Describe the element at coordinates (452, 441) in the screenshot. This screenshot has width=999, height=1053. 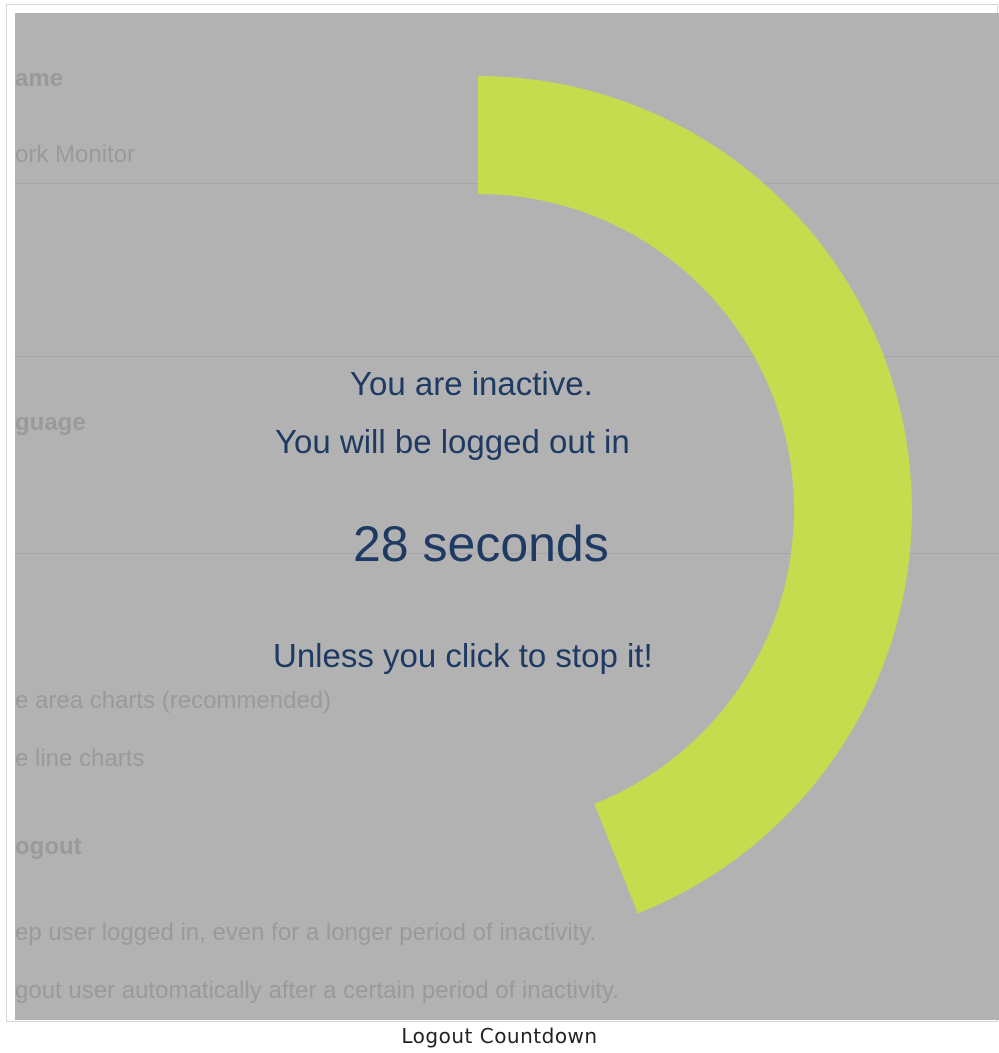
I see `logout-warning-message: You will be logged out in` at that location.